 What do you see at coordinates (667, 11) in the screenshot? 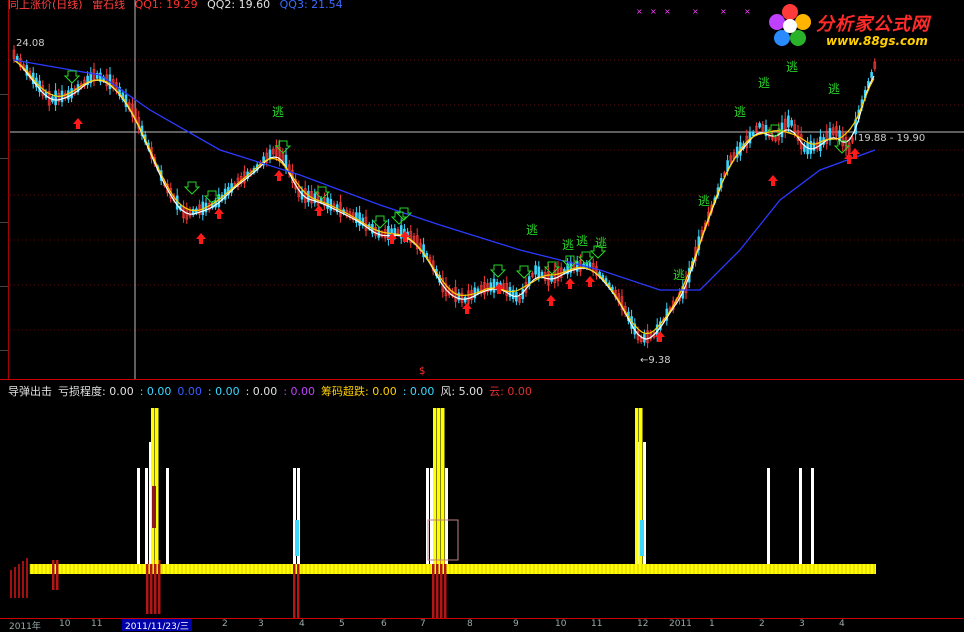
I see `top-marker-2: ×` at bounding box center [667, 11].